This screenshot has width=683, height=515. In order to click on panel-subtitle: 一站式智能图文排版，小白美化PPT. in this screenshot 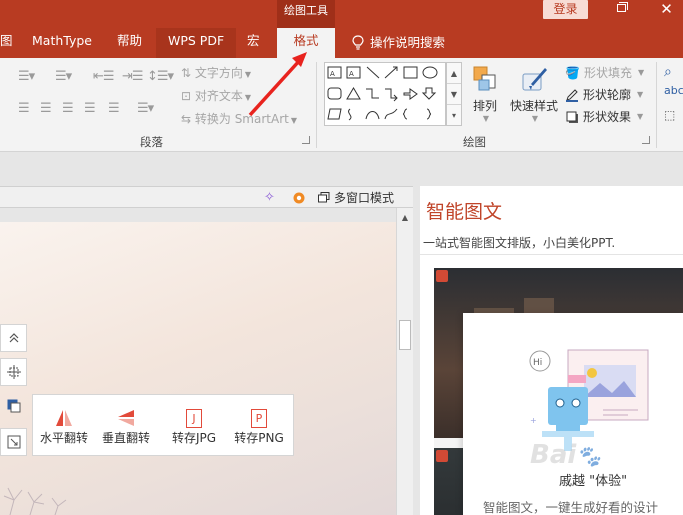, I will do `click(519, 243)`.